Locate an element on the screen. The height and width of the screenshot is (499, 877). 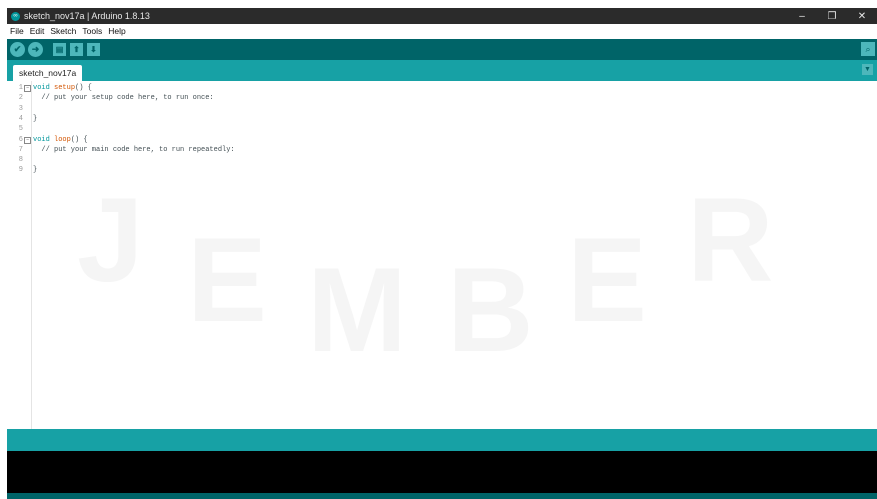
code-text: void loop() { is located at coordinates (60, 139).